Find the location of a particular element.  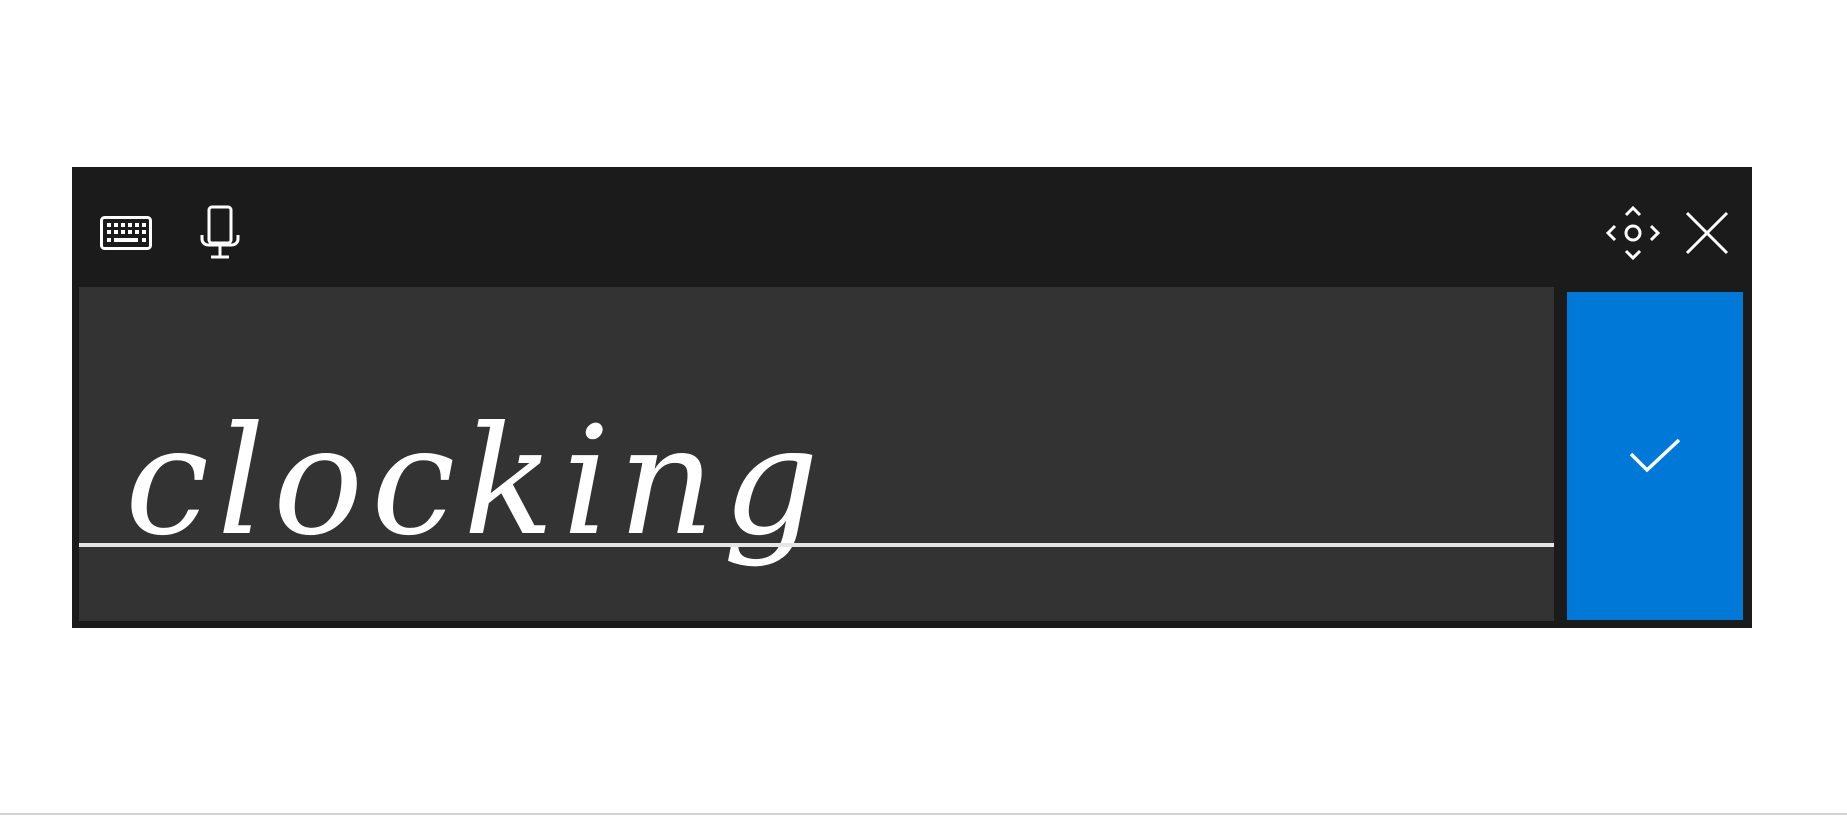

close-button is located at coordinates (1707, 233).